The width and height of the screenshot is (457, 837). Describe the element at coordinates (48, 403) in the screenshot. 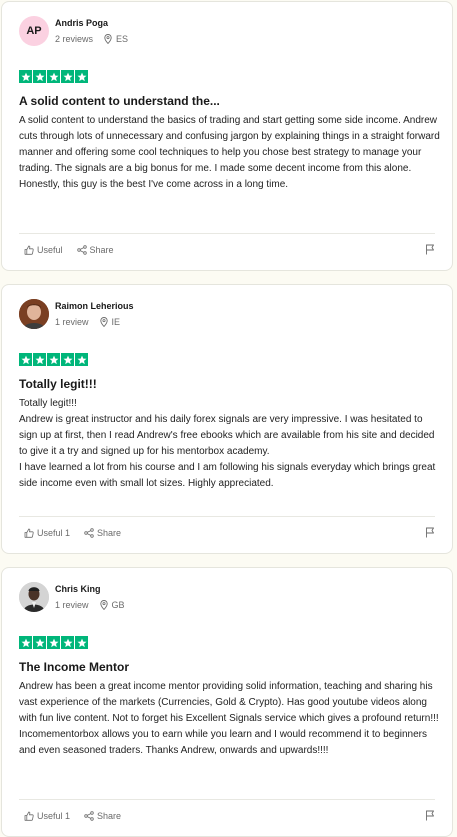

I see `review-text: Totally legit!!!` at that location.